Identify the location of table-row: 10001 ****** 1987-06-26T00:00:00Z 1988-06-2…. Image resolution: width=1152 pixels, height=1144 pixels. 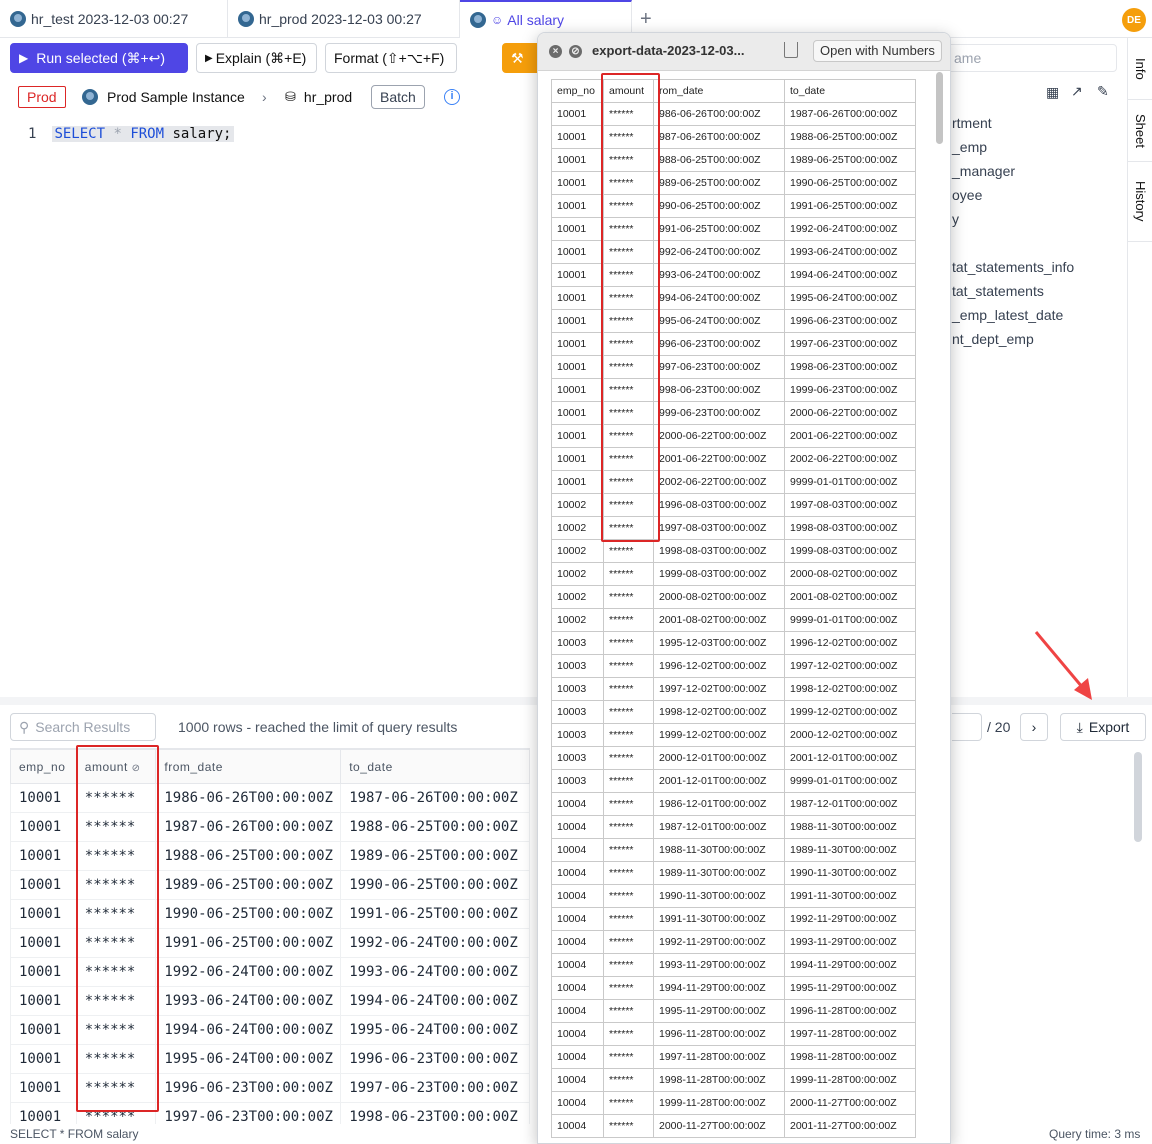
(270, 827).